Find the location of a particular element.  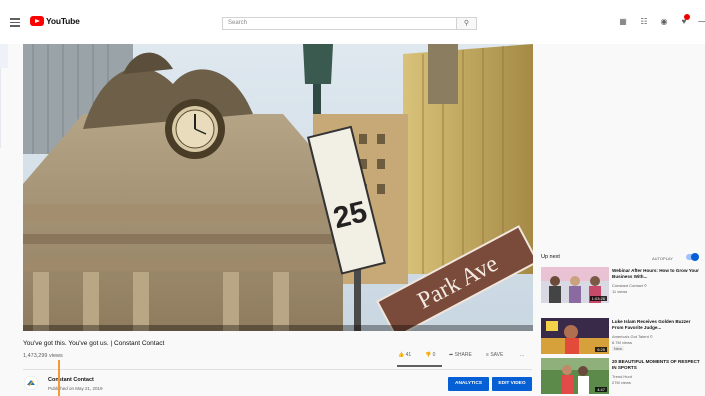

play-logo-icon is located at coordinates (37, 21).